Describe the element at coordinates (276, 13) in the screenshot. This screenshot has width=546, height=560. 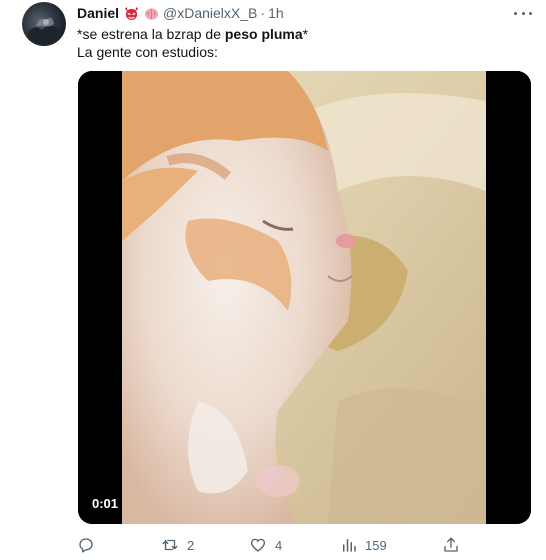
I see `timestamp: 1h` at that location.